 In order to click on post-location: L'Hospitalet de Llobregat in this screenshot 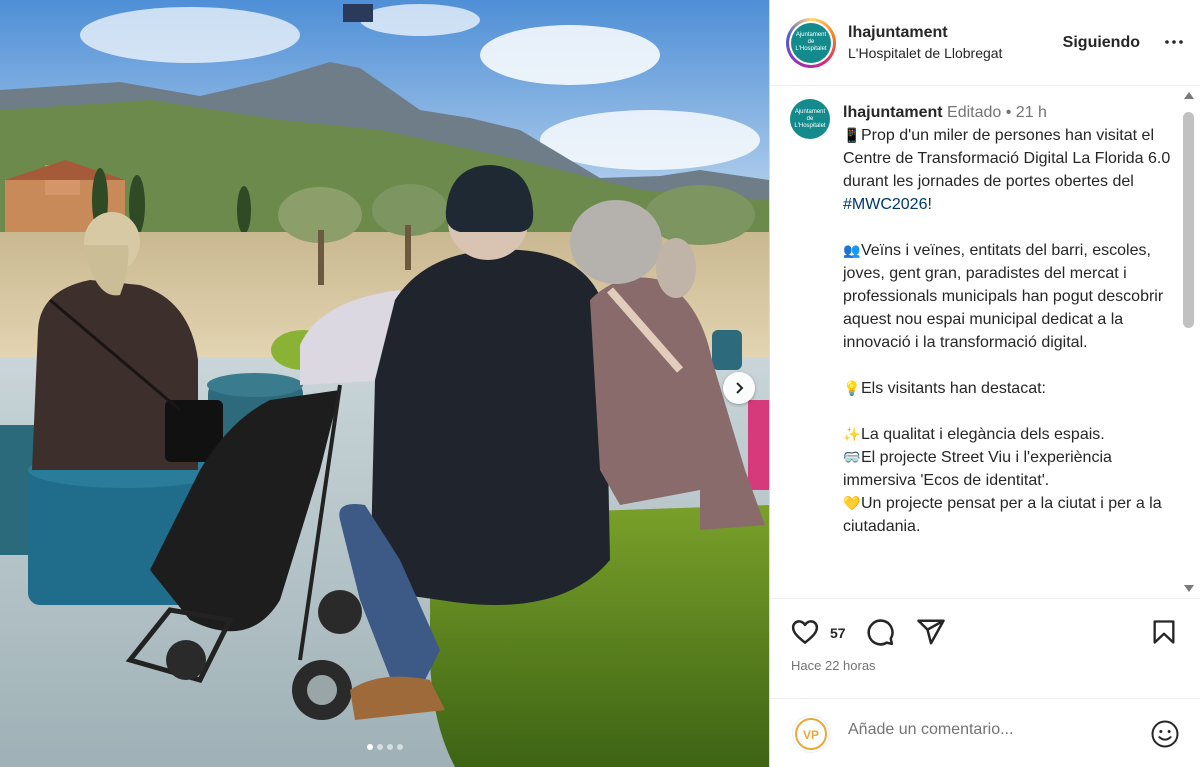, I will do `click(925, 53)`.